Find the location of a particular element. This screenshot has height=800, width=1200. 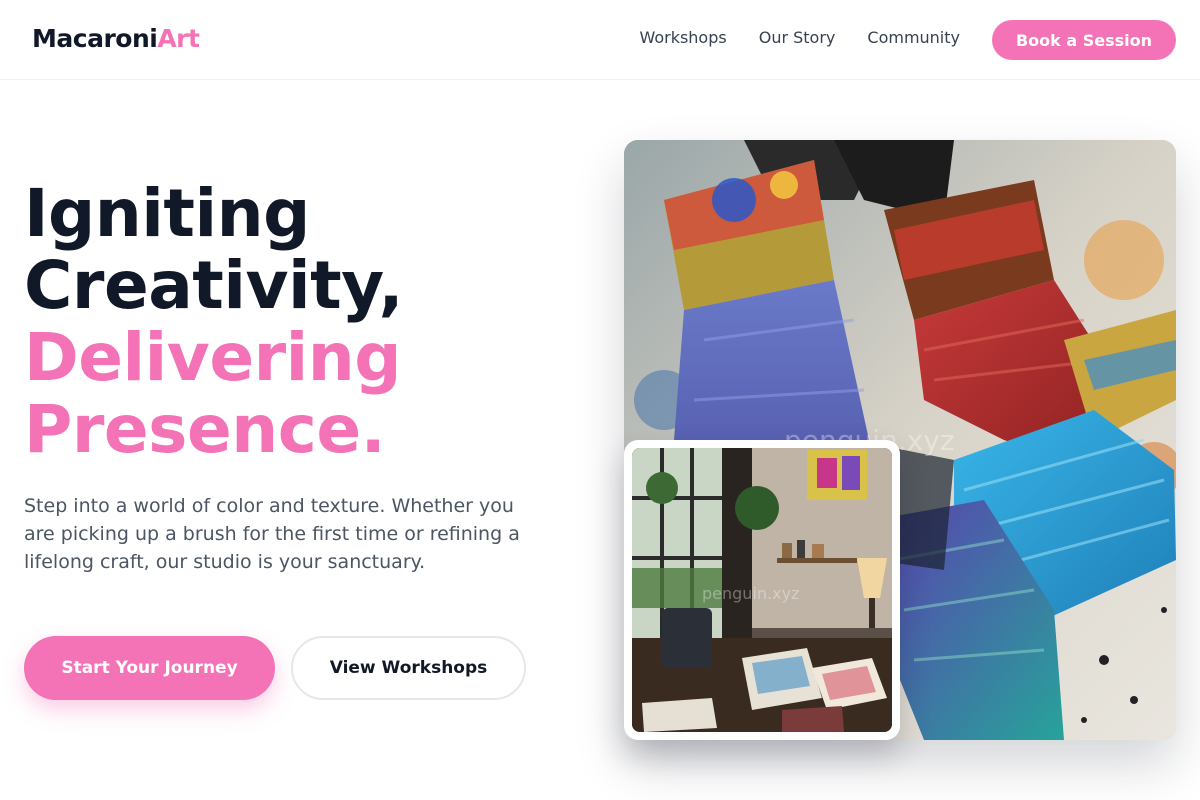

headline-line-3: Delivering is located at coordinates (212, 357).